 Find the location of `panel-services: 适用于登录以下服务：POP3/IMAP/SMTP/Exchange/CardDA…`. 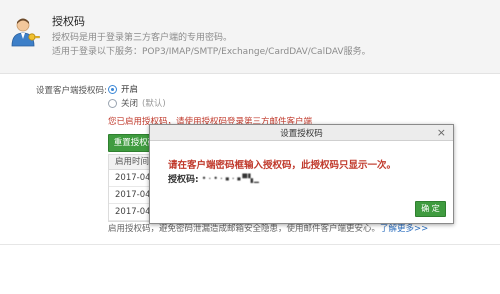

panel-services: 适用于登录以下服务：POP3/IMAP/SMTP/Exchange/CardDA… is located at coordinates (211, 52).